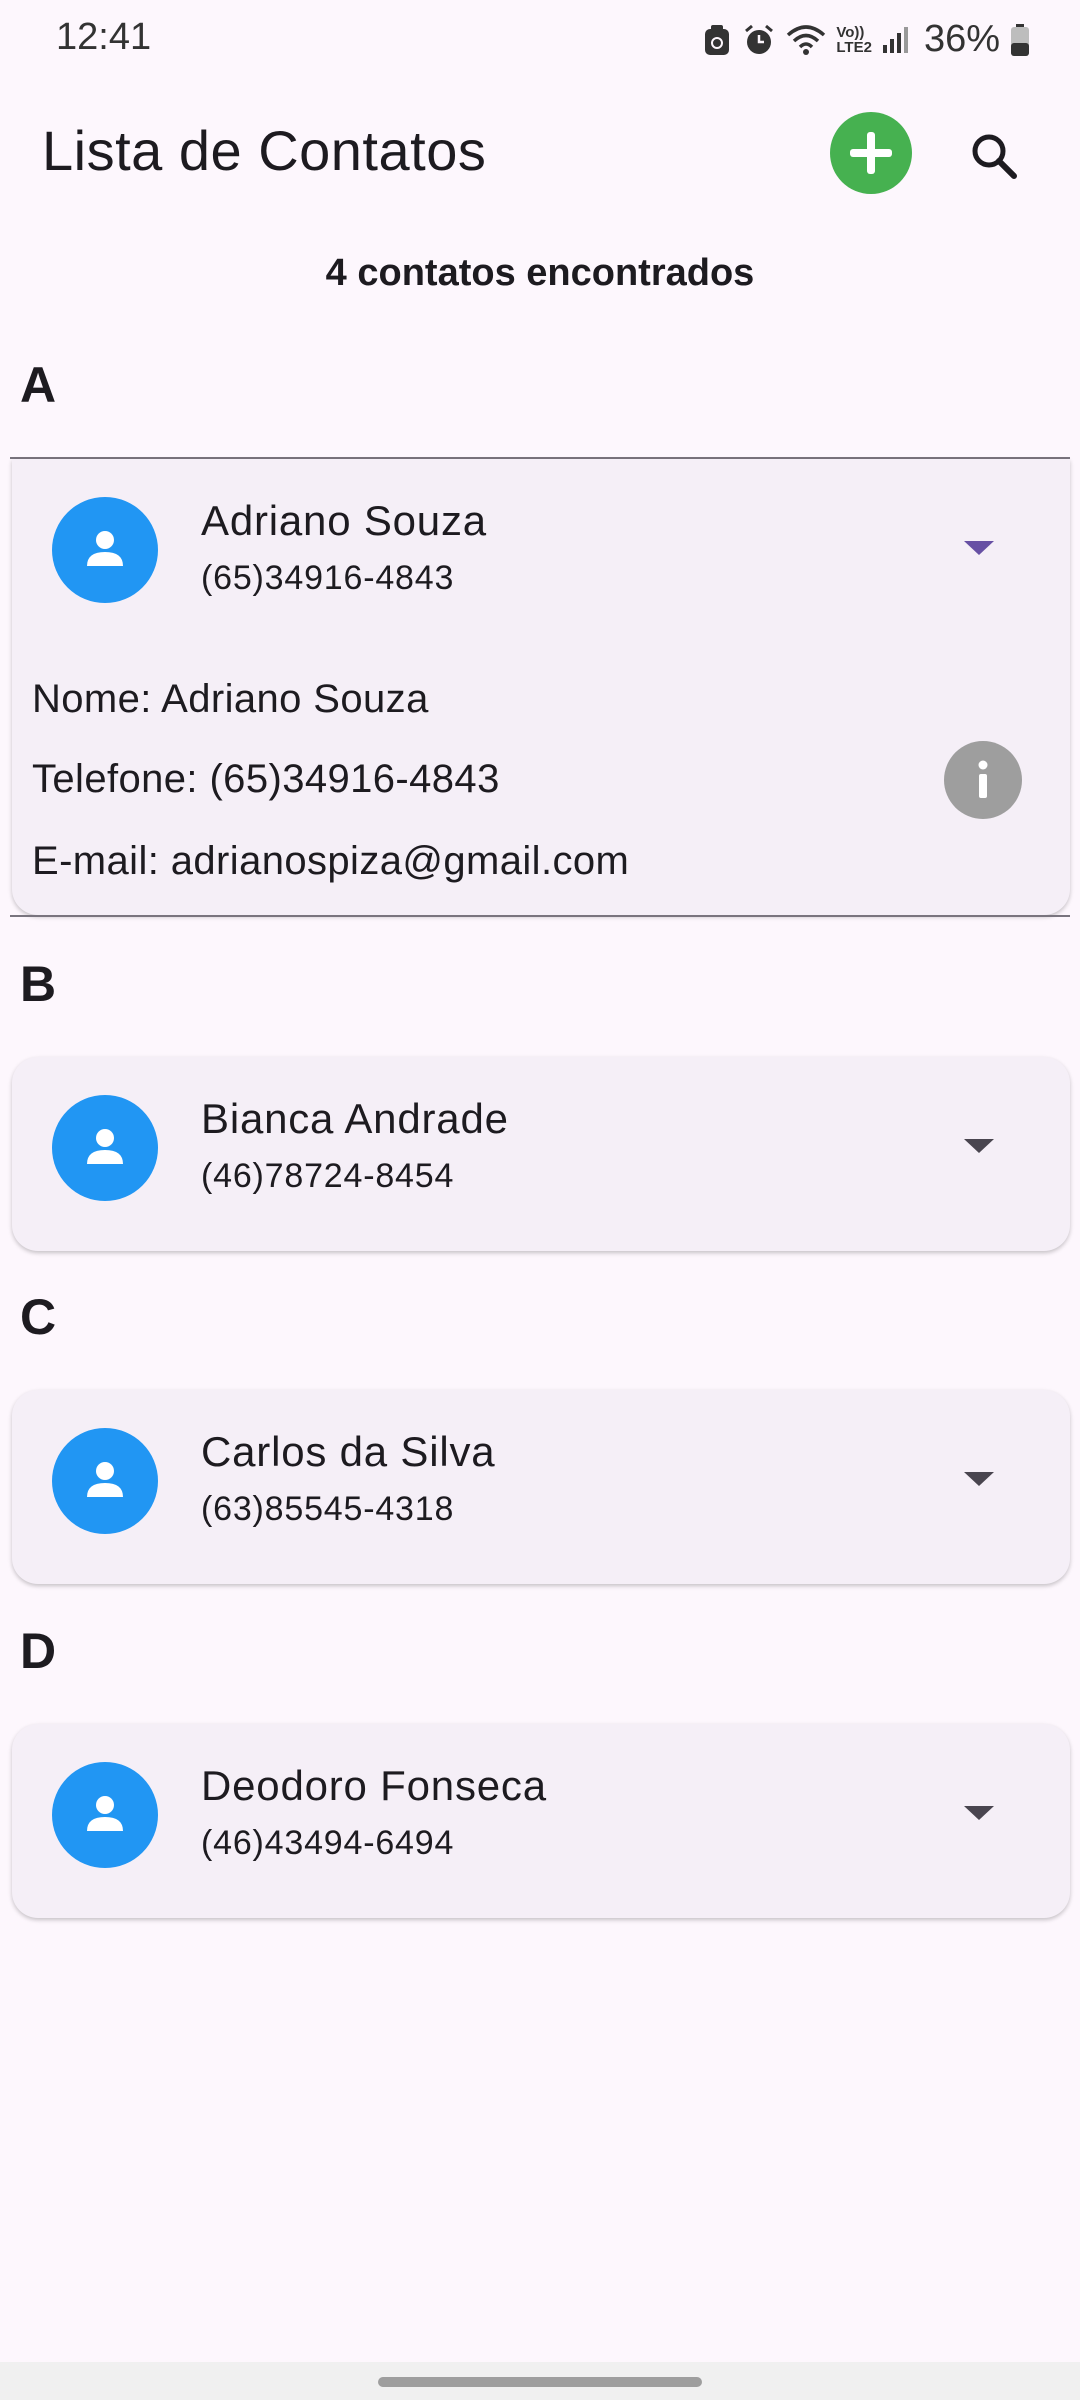 This screenshot has height=2400, width=1080. What do you see at coordinates (995, 157) in the screenshot?
I see `search-icon` at bounding box center [995, 157].